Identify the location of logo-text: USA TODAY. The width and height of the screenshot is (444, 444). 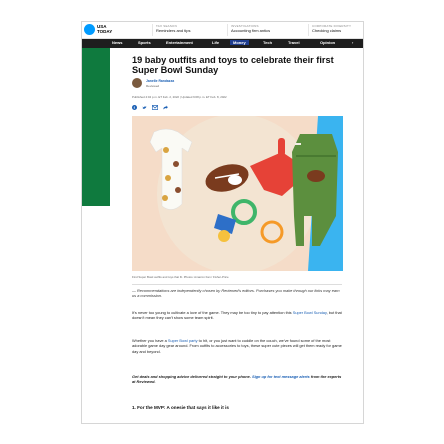
(105, 29).